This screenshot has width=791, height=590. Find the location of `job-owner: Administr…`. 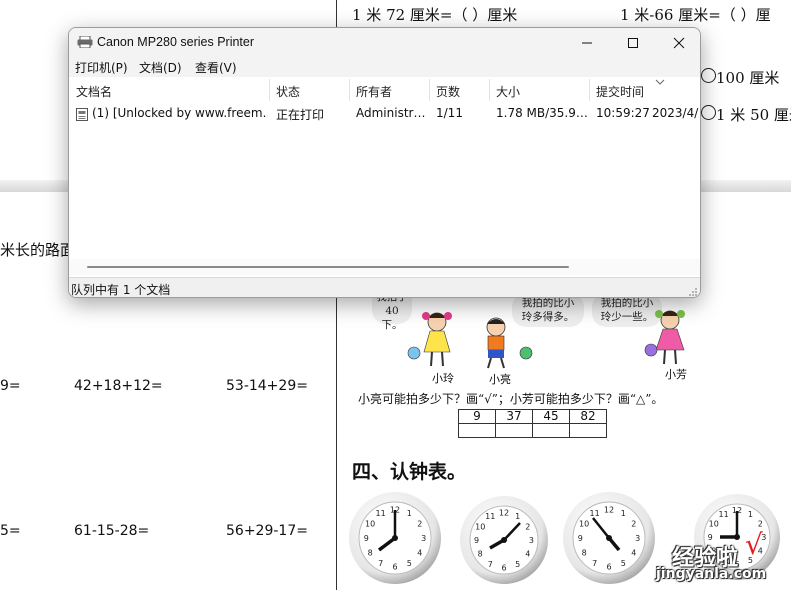

job-owner: Administr… is located at coordinates (391, 113).